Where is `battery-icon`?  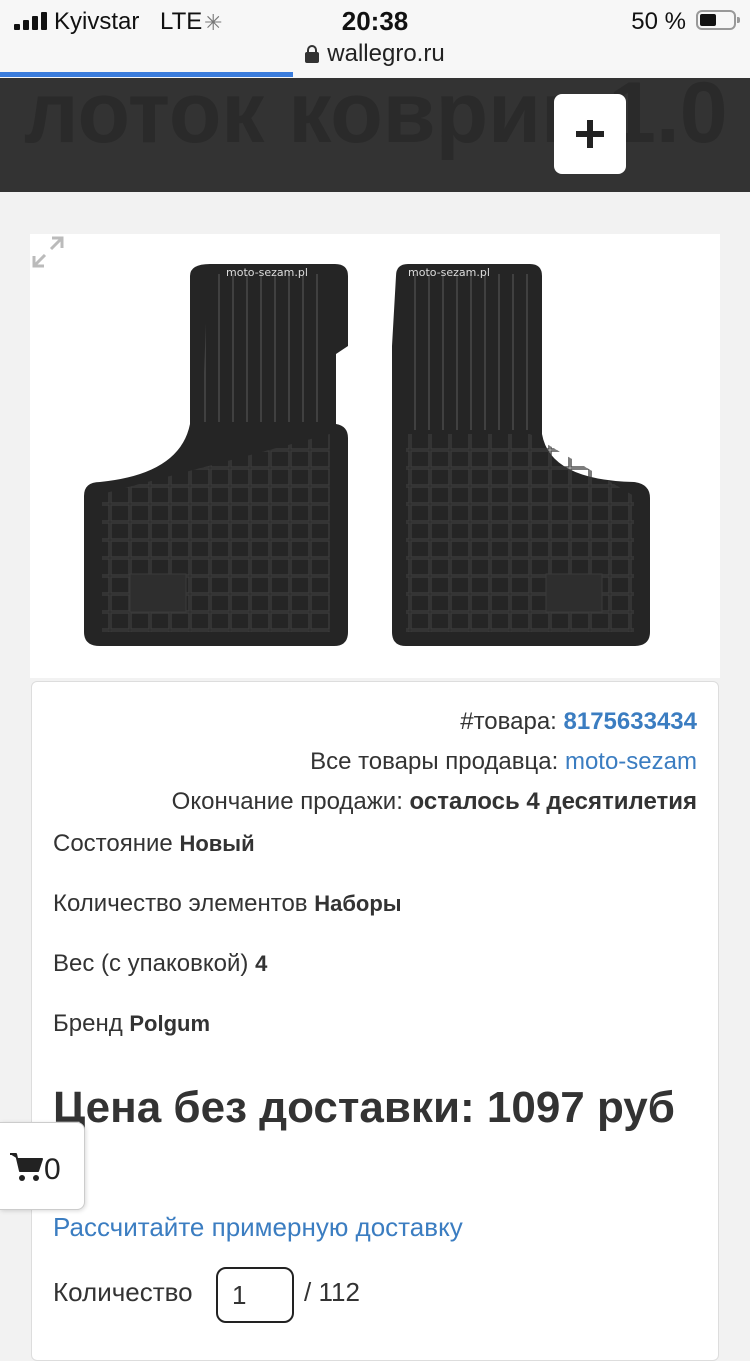 battery-icon is located at coordinates (718, 20).